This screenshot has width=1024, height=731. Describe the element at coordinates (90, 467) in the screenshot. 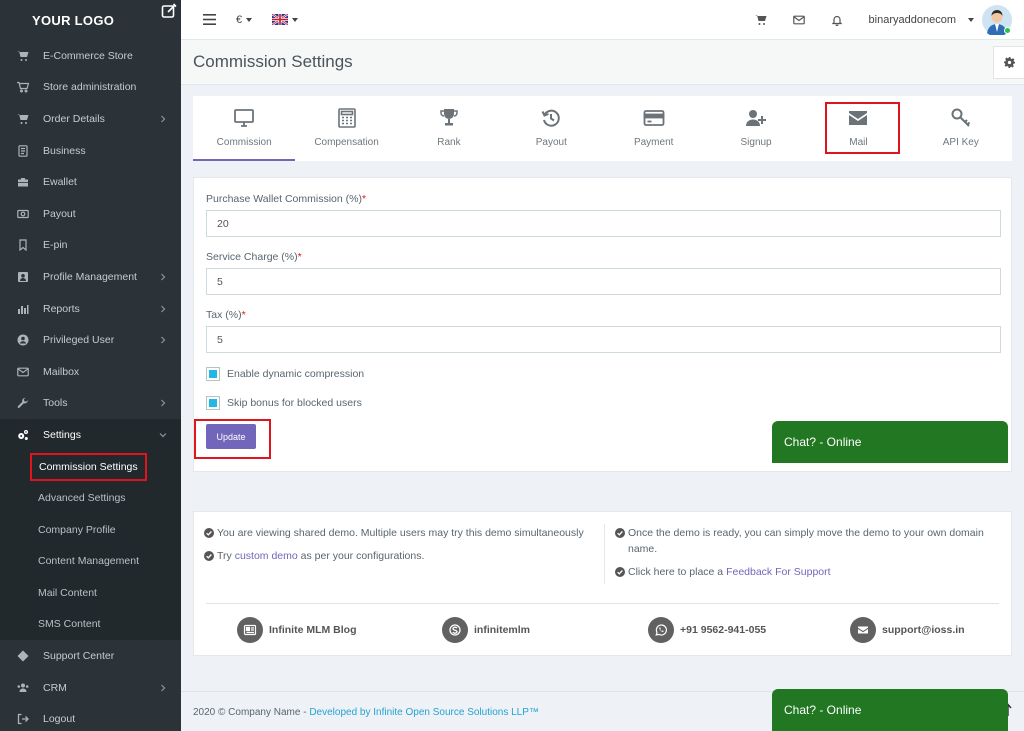

I see `sidebar-subitem-commission-settings: Commission Settings` at that location.